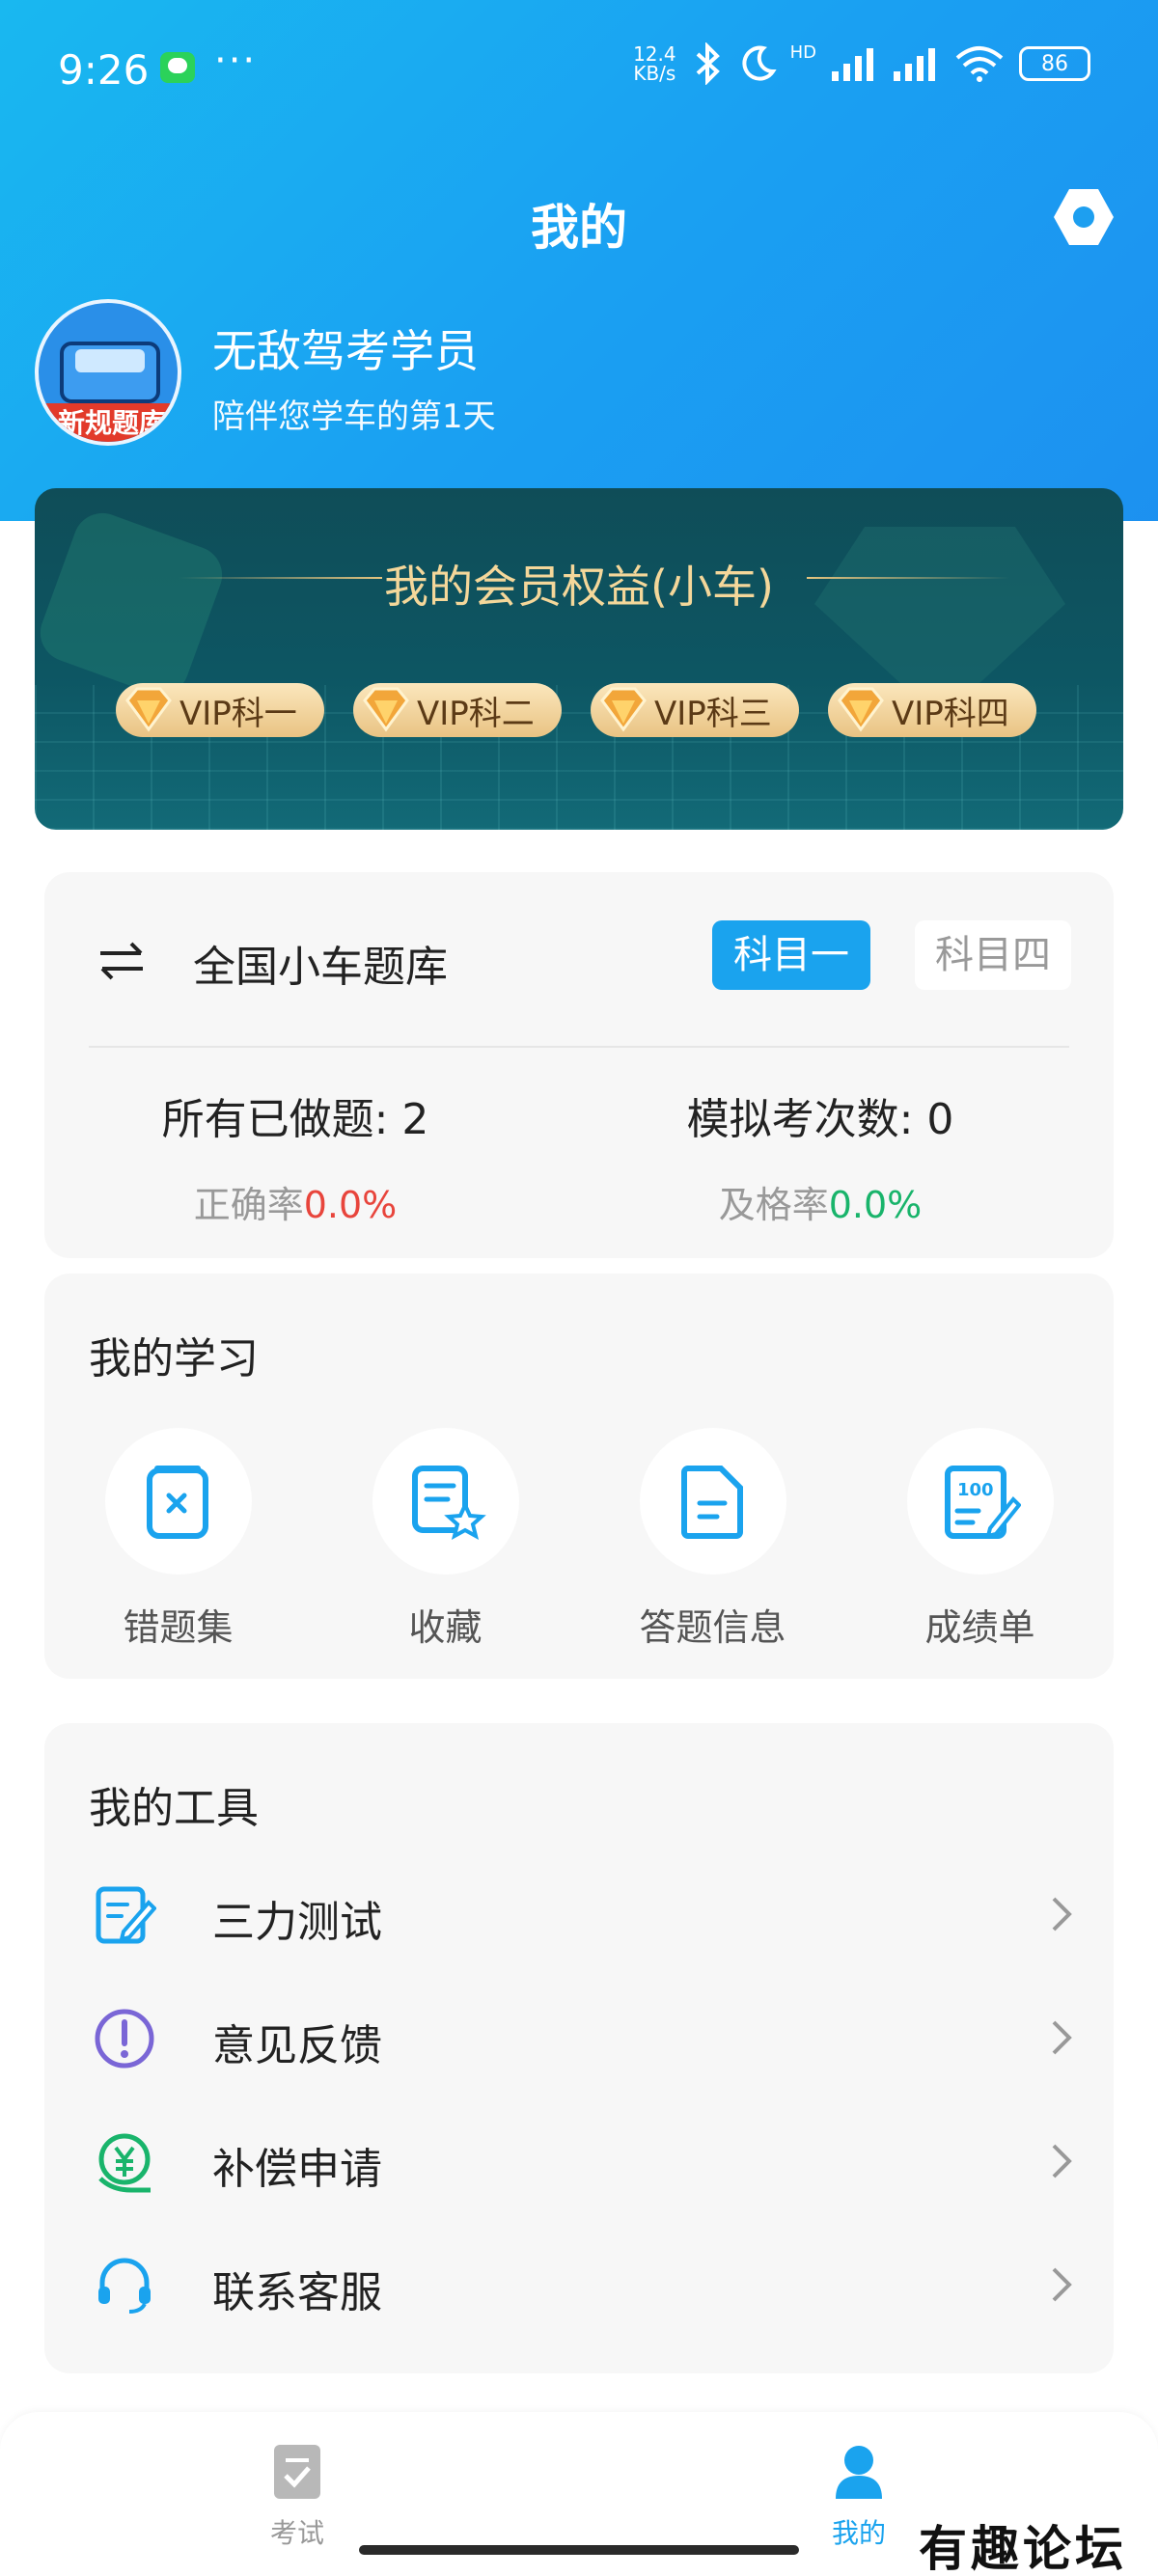 Image resolution: width=1158 pixels, height=2576 pixels. I want to click on user-name: 无敌驾考学员, so click(345, 348).